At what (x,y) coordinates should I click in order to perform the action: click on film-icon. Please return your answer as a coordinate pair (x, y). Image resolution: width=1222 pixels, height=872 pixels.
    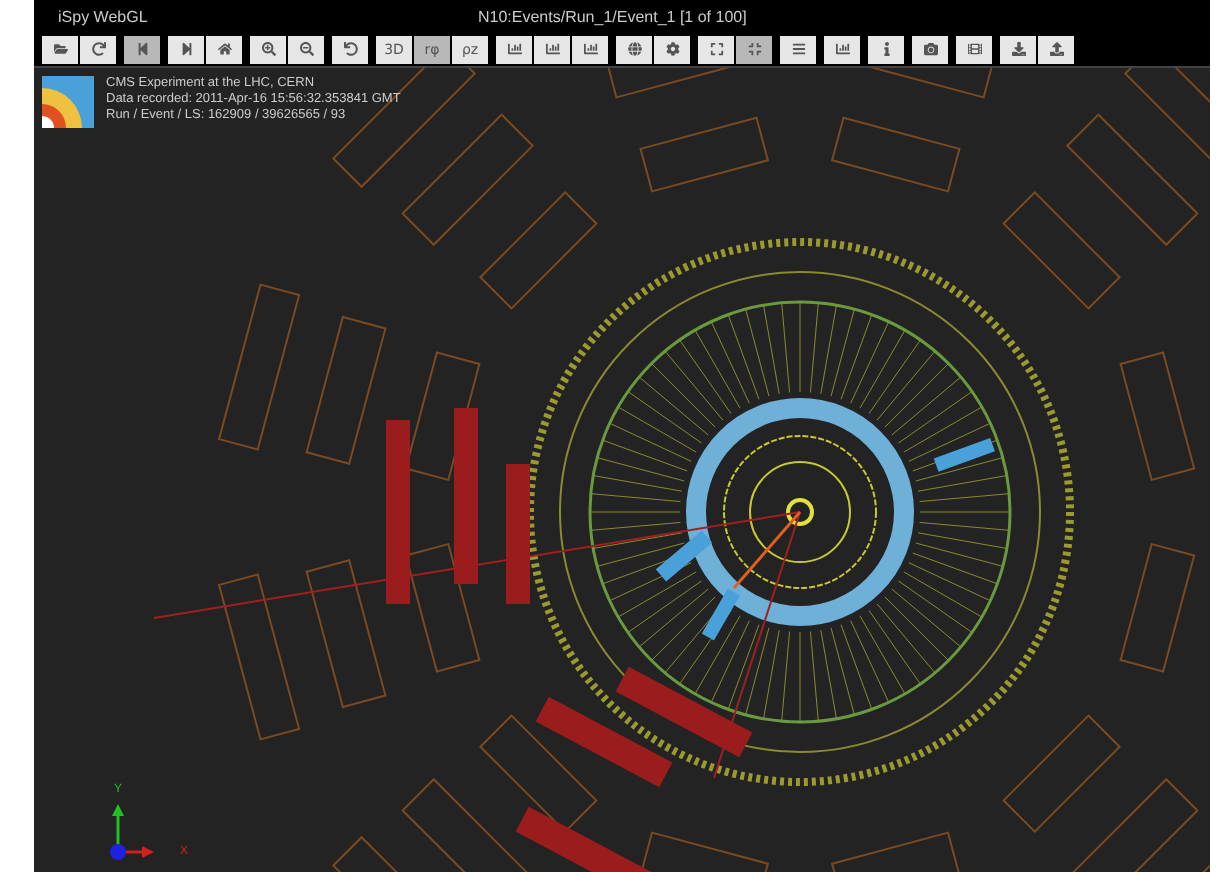
    Looking at the image, I should click on (974, 49).